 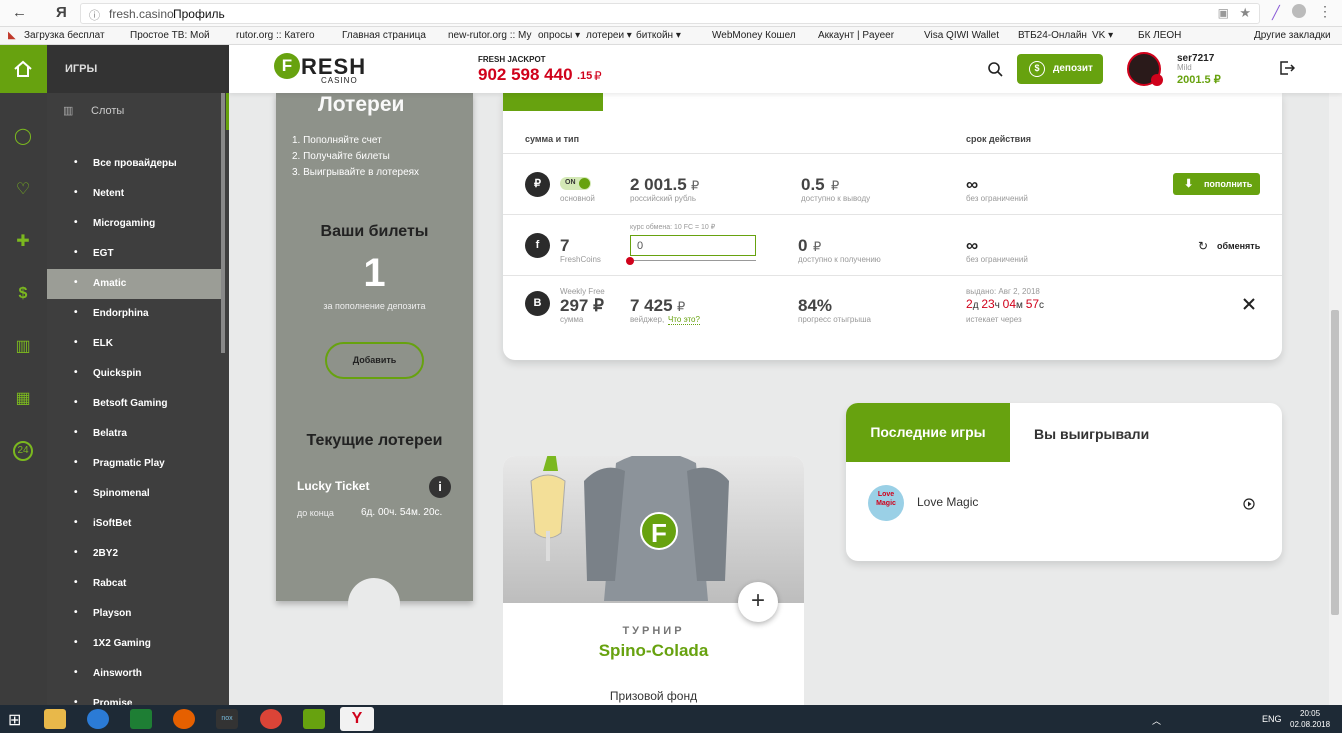 What do you see at coordinates (1325, 11) in the screenshot?
I see `menu-icon: ⋮` at bounding box center [1325, 11].